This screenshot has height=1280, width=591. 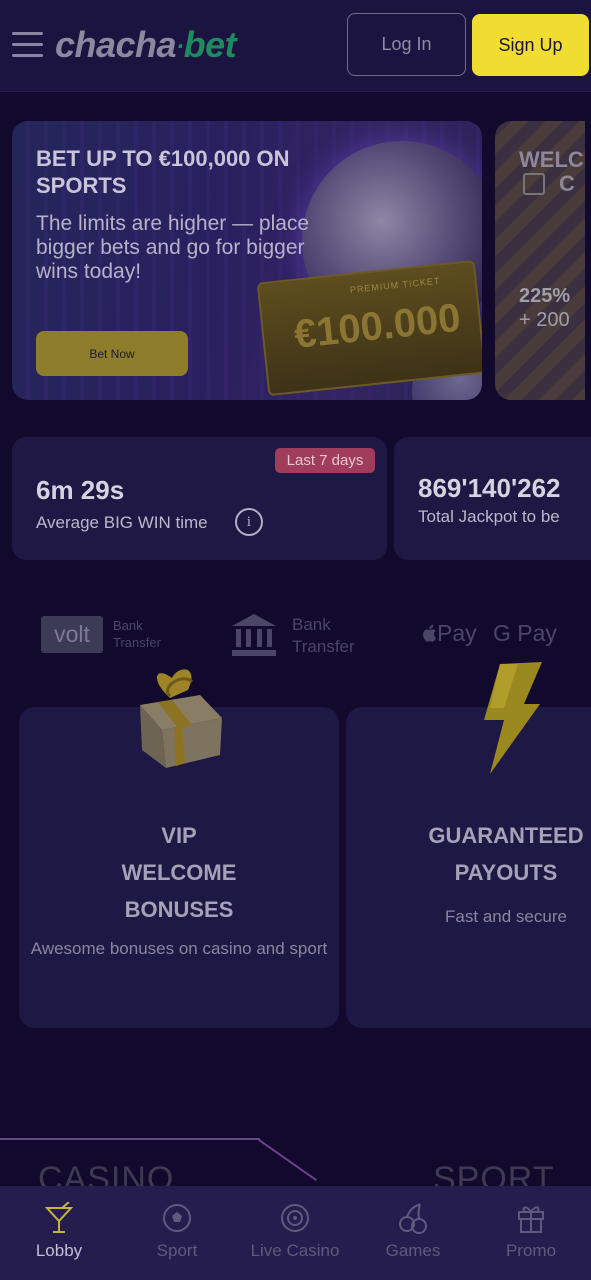 What do you see at coordinates (567, 183) in the screenshot?
I see `banner2-title-2: C` at bounding box center [567, 183].